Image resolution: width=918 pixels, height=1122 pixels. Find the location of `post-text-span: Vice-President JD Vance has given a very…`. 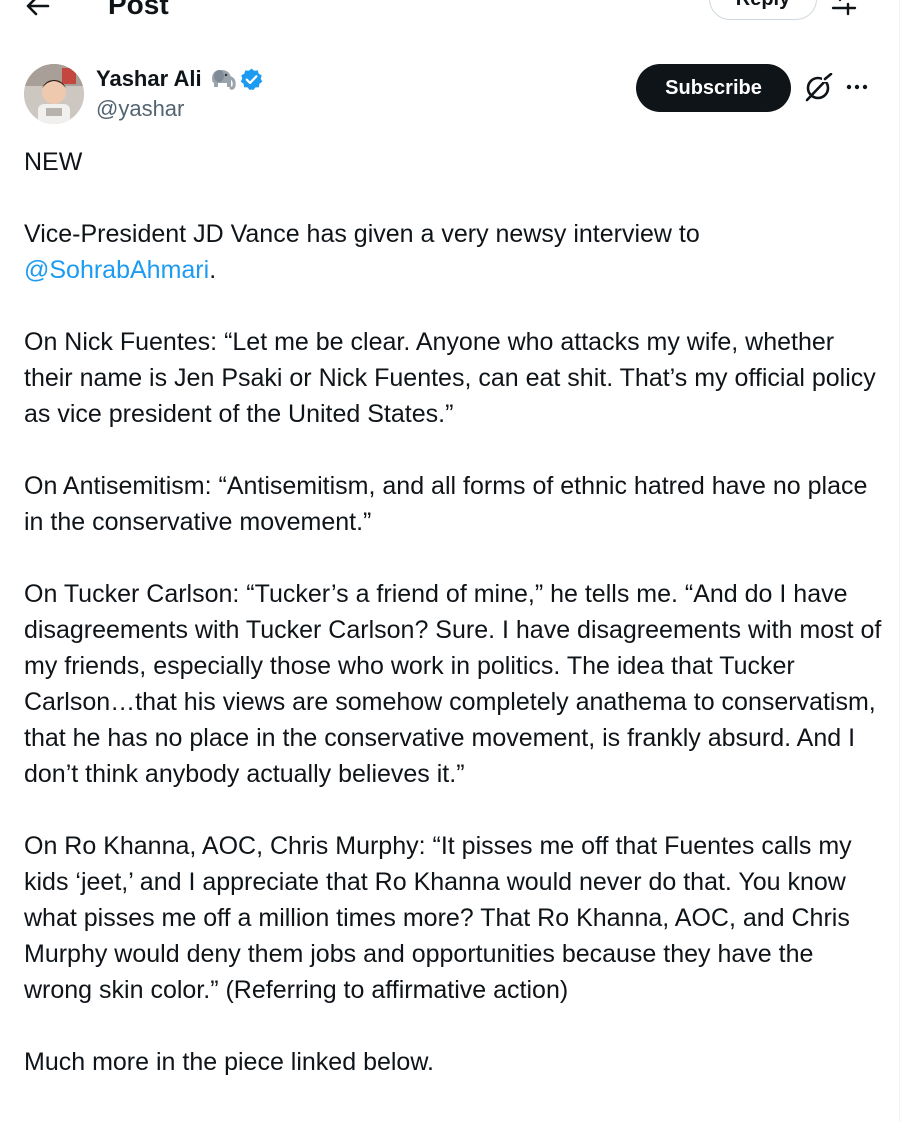

post-text-span: Vice-President JD Vance has given a very… is located at coordinates (362, 234).